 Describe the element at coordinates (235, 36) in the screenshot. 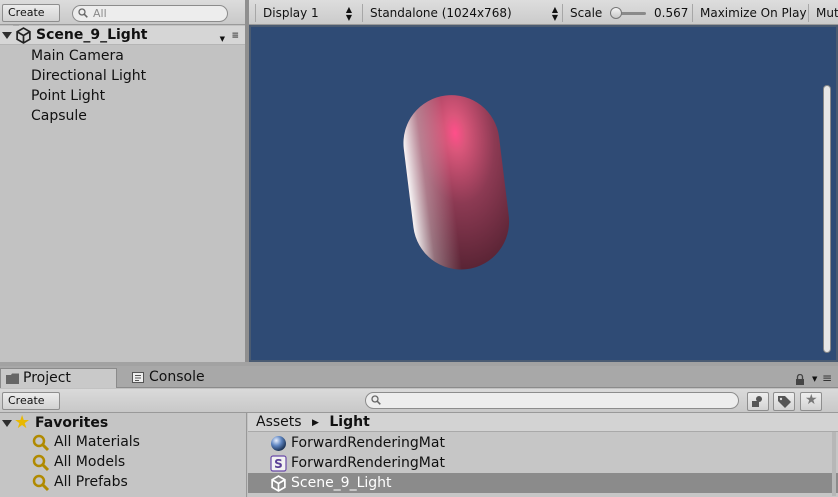

I see `scene-options-icon: ≡` at that location.